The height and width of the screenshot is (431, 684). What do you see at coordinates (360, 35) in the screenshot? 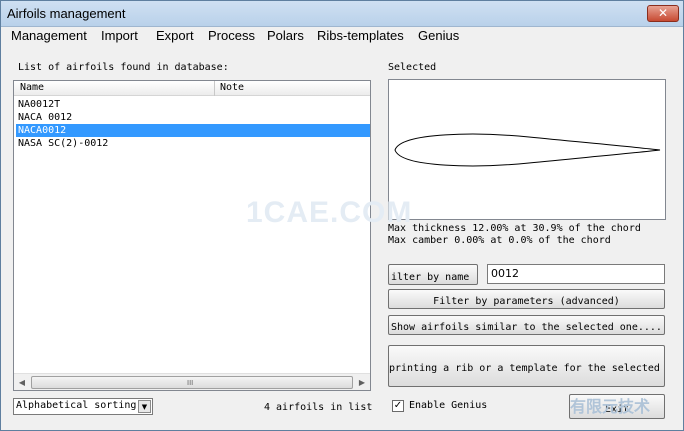
I see `menu-ribs-templates: Ribs-templates` at bounding box center [360, 35].